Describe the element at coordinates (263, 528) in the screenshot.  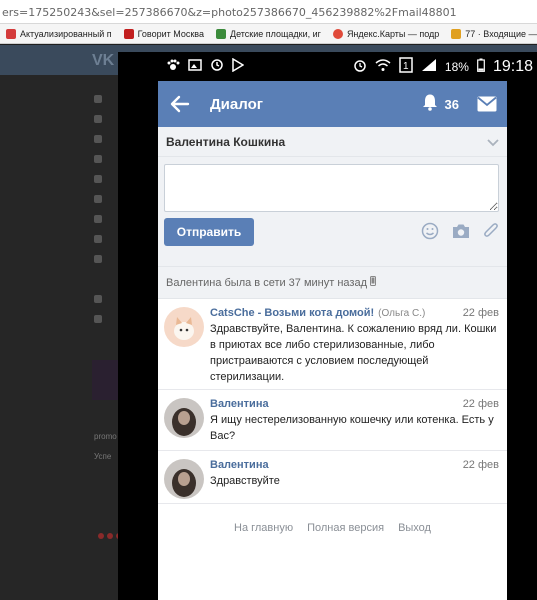
I see `home-link: На главную` at that location.